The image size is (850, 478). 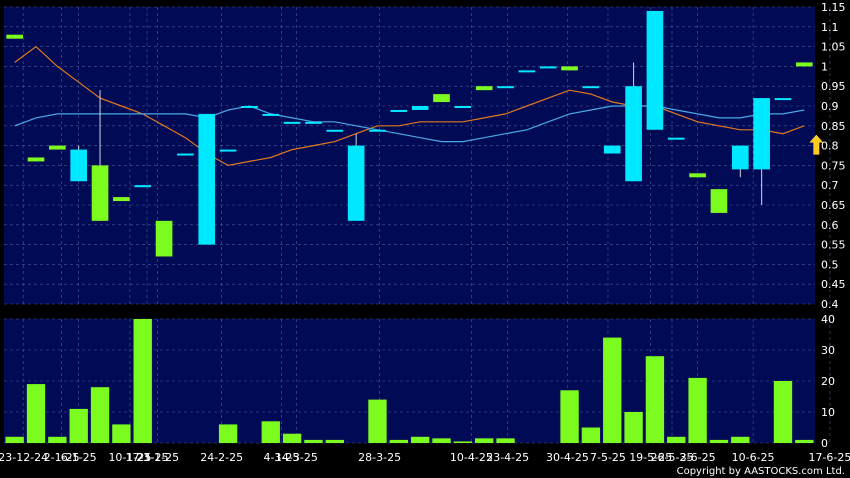 I want to click on price-y-tick-label: 0.45, so click(x=833, y=284).